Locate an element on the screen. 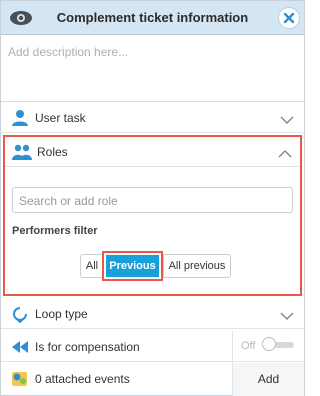 The width and height of the screenshot is (320, 396). toggle-knob is located at coordinates (269, 344).